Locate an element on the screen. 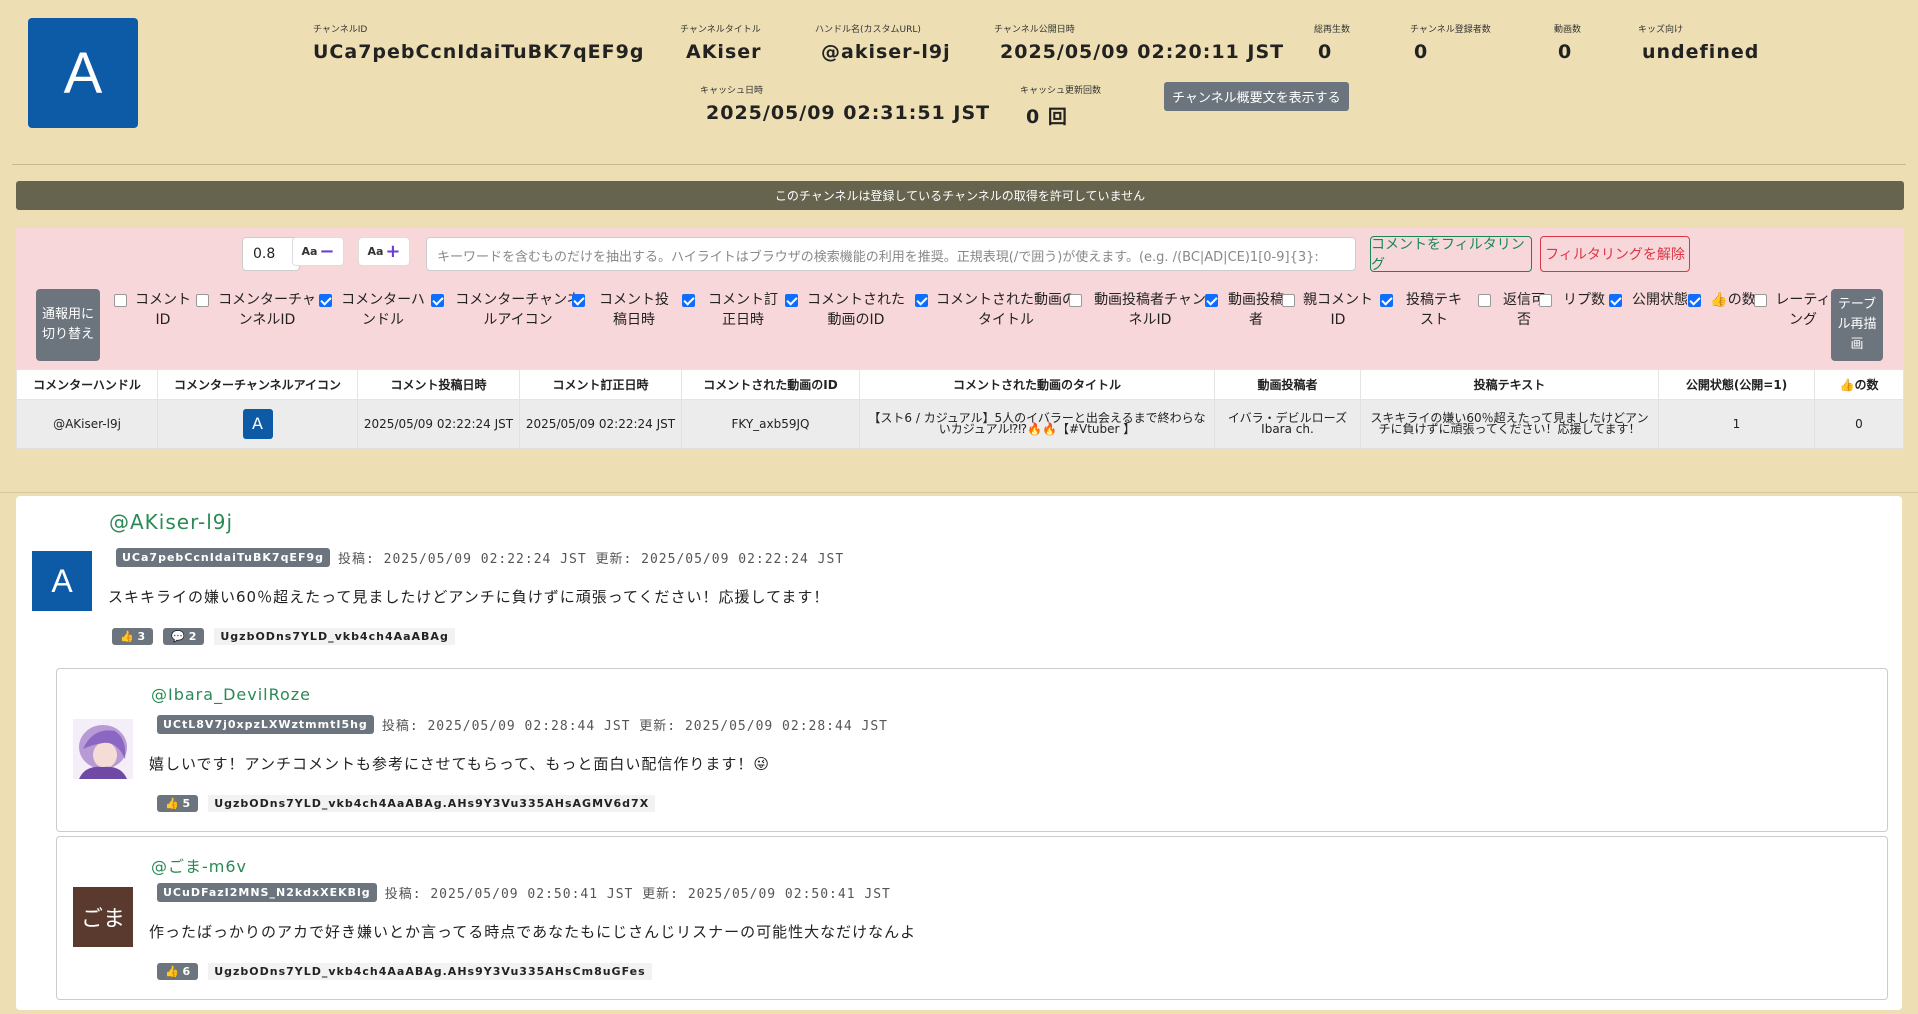  checkbox-label: 親コメントID is located at coordinates (1338, 310).